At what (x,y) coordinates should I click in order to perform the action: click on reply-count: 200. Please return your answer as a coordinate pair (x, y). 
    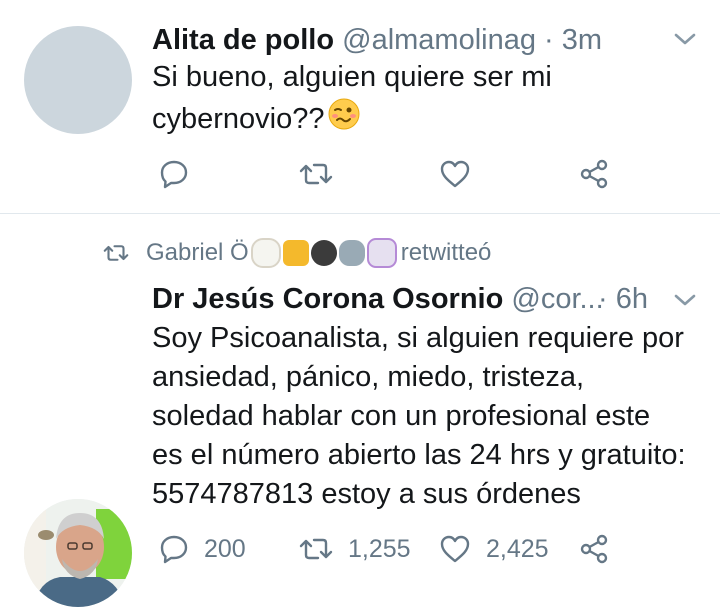
    Looking at the image, I should click on (225, 548).